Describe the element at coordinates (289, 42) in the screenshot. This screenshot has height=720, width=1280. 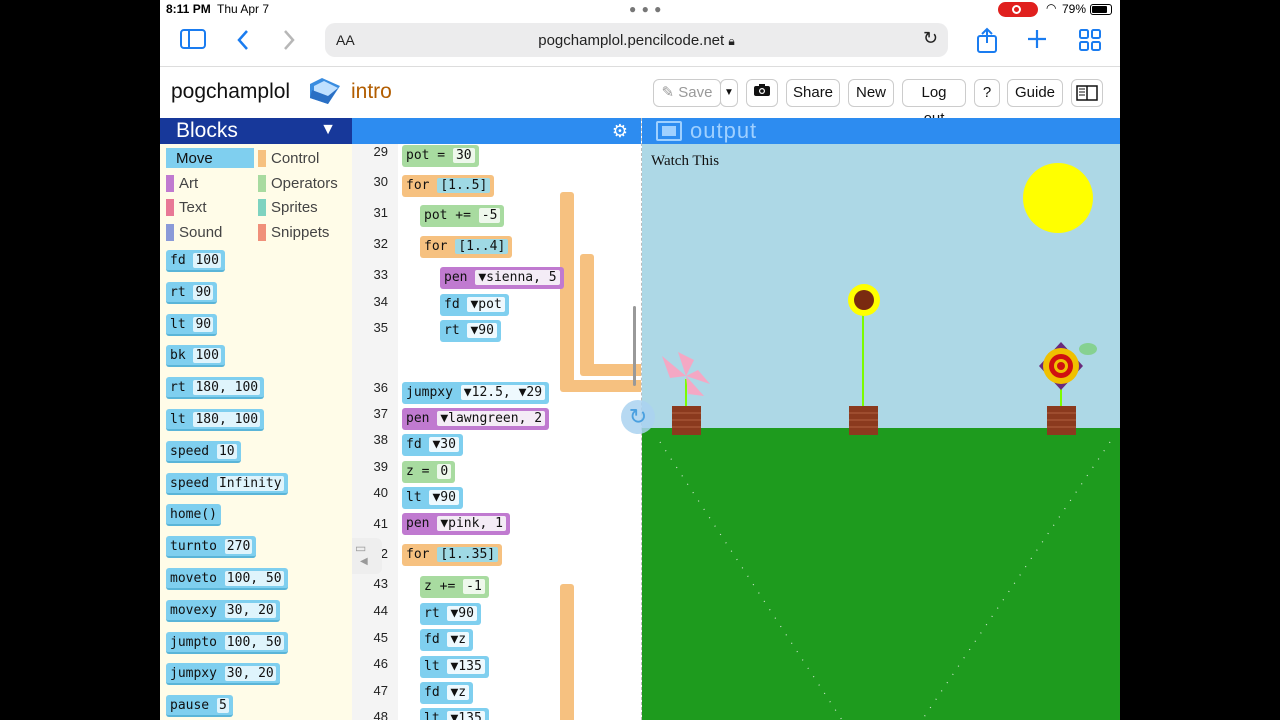
I see `forward-icon` at that location.